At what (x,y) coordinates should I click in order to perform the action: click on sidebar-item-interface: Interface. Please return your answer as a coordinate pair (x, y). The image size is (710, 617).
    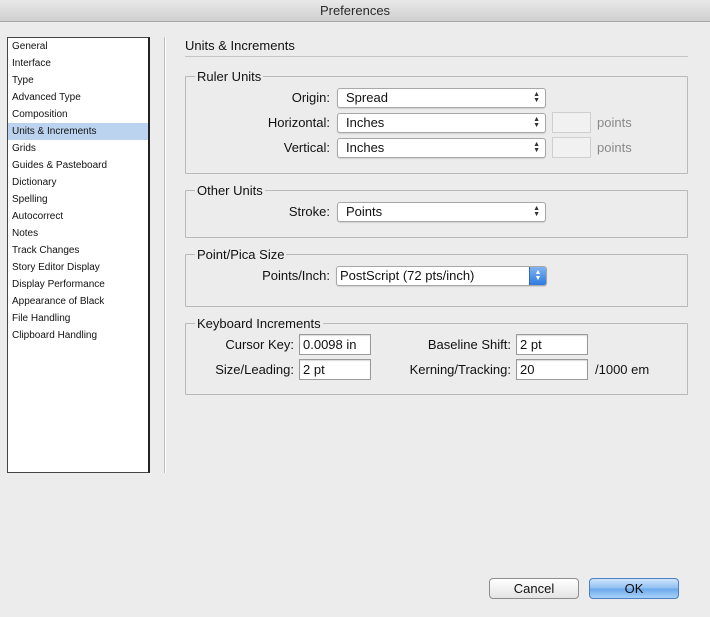
    Looking at the image, I should click on (78, 63).